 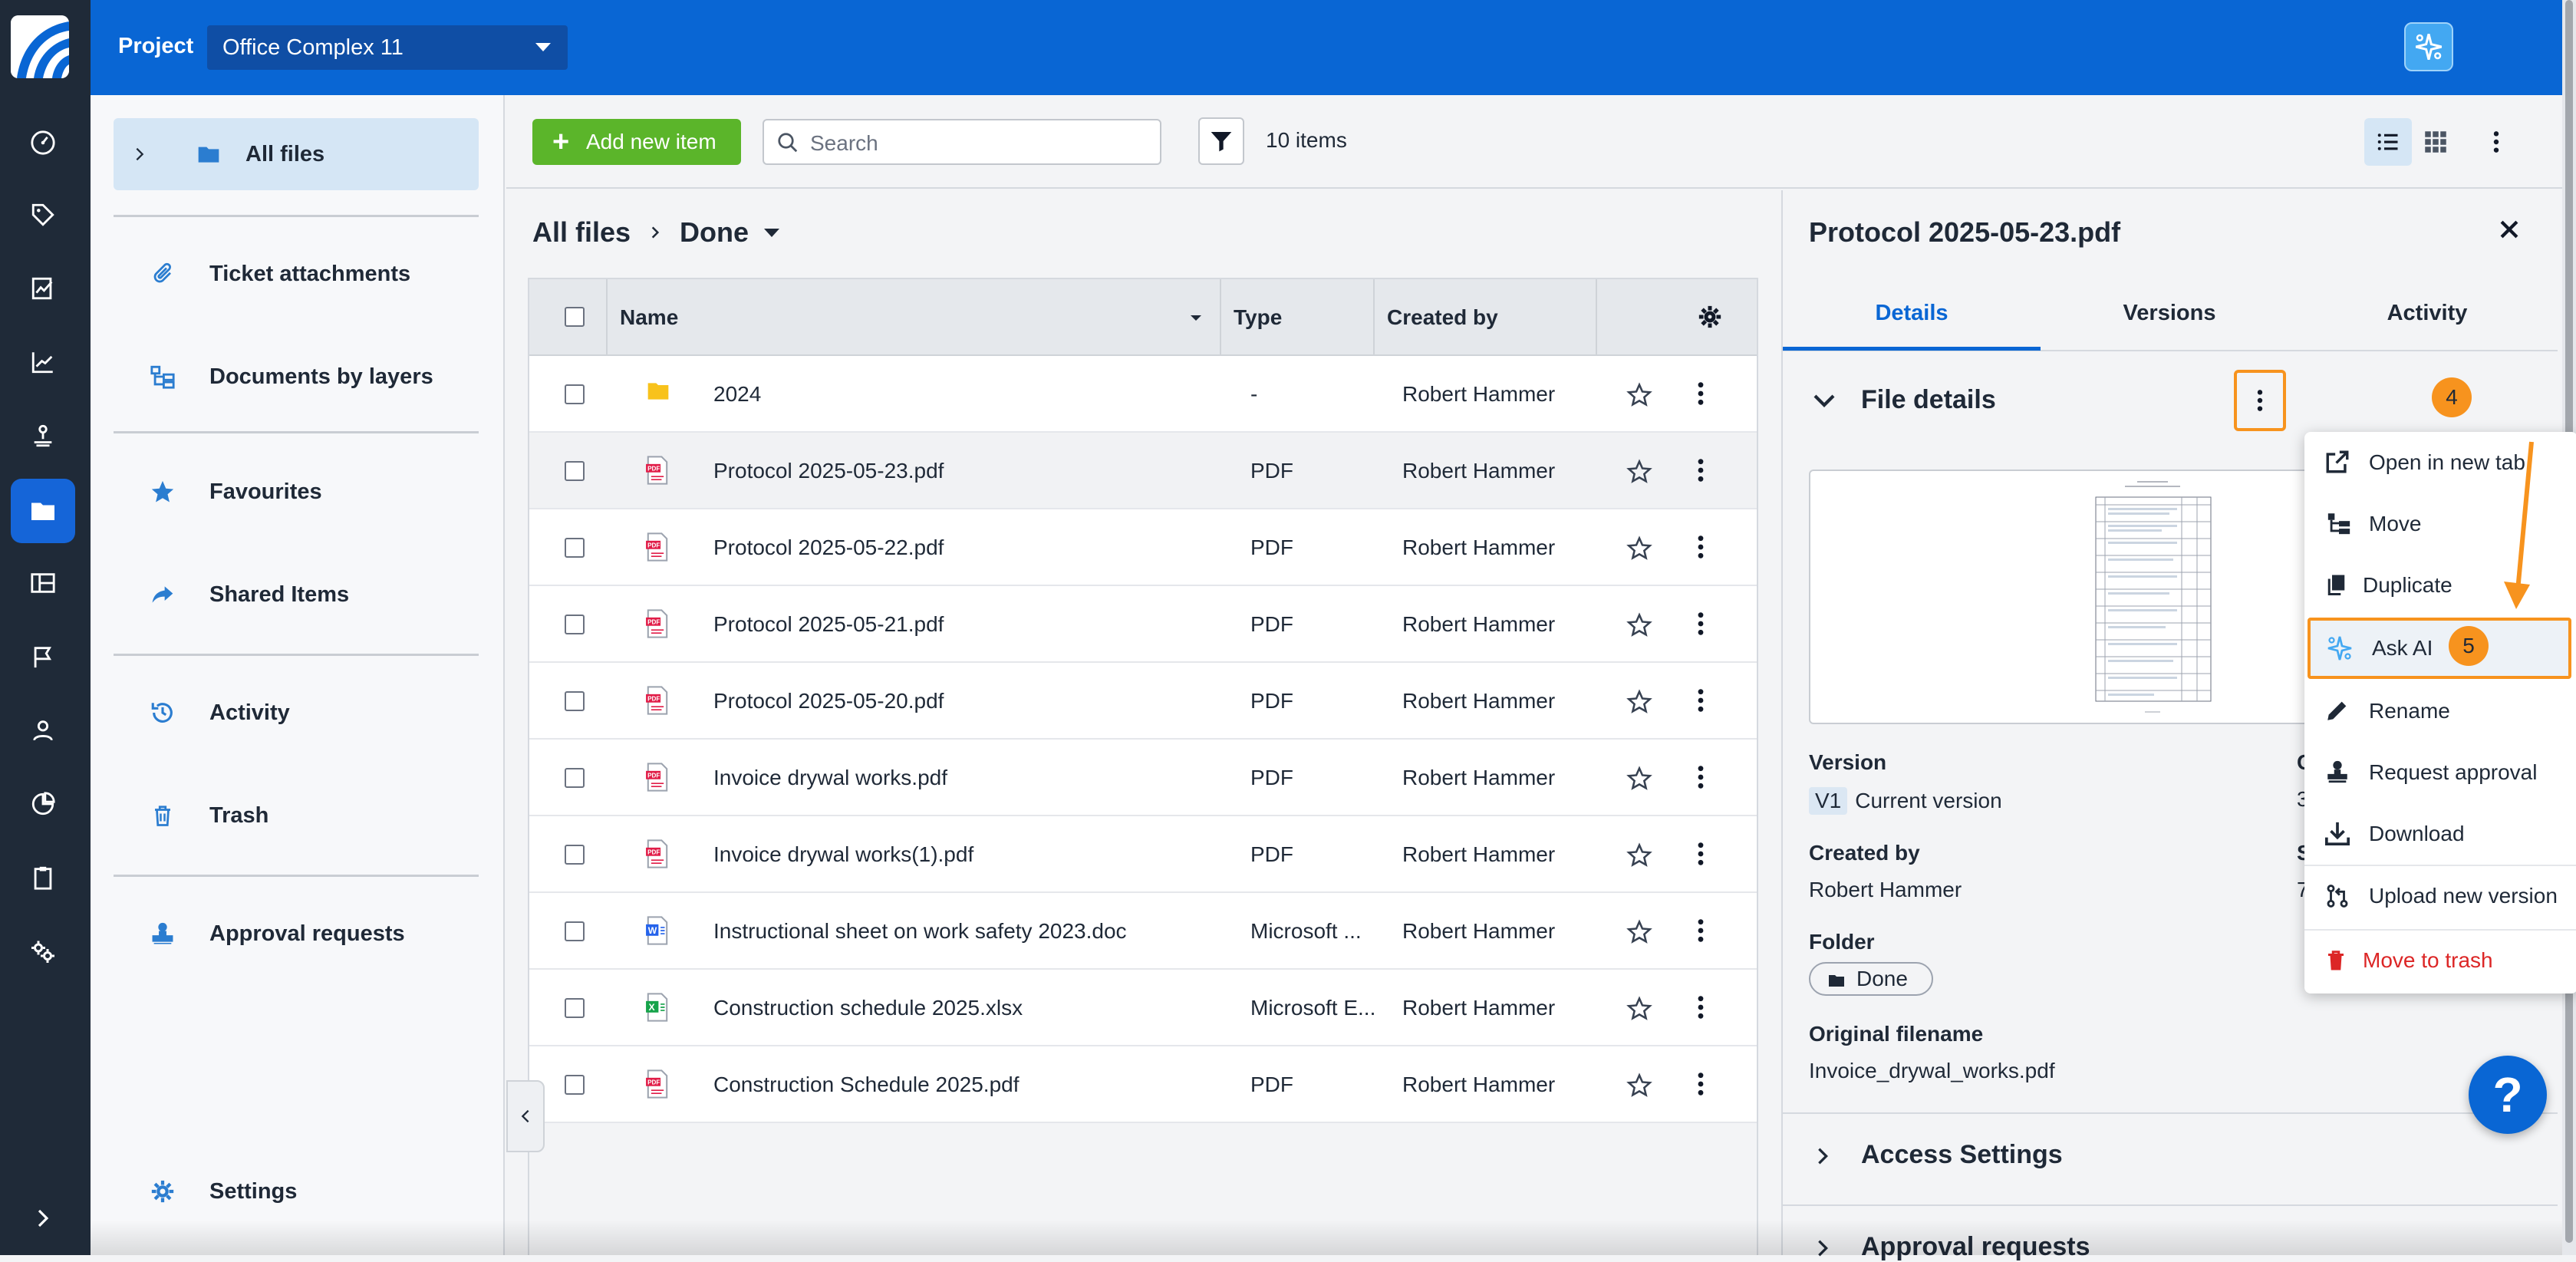 What do you see at coordinates (1710, 317) in the screenshot?
I see `gear-icon` at bounding box center [1710, 317].